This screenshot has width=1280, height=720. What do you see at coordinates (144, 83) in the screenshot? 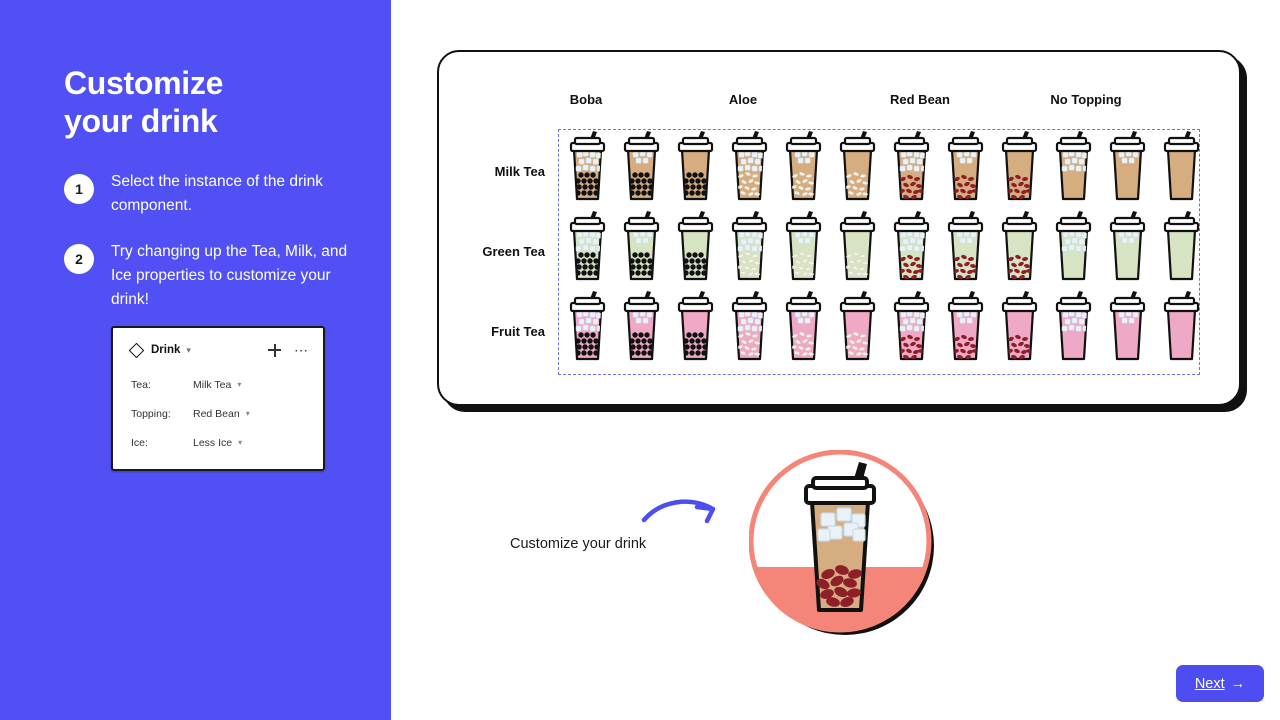
I see `page-title-line1: Customize` at bounding box center [144, 83].